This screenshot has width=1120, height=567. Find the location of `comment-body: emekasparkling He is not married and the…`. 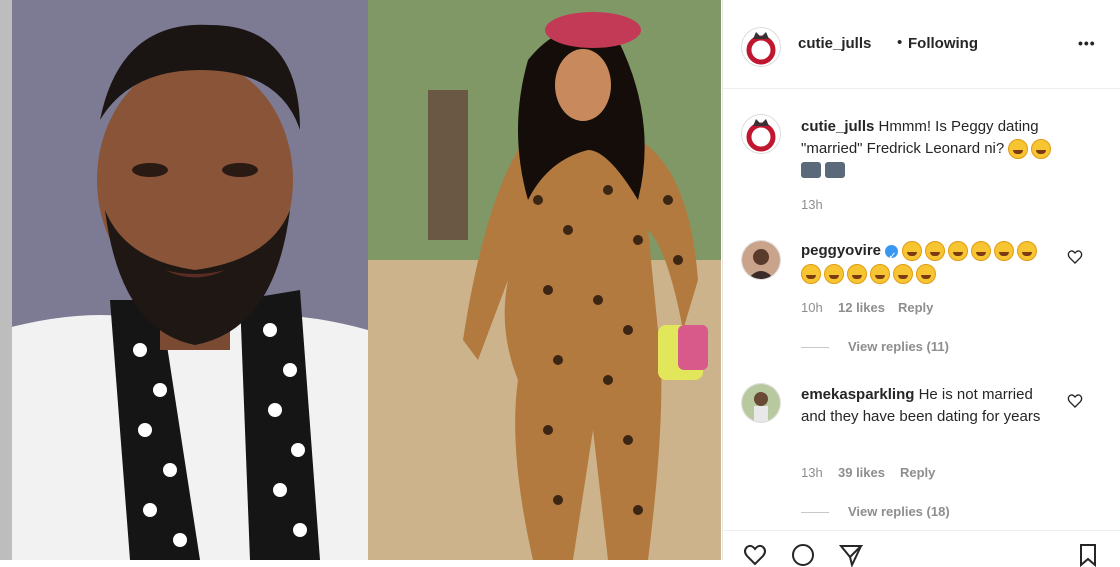

comment-body: emekasparkling He is not married and the… is located at coordinates (931, 406).